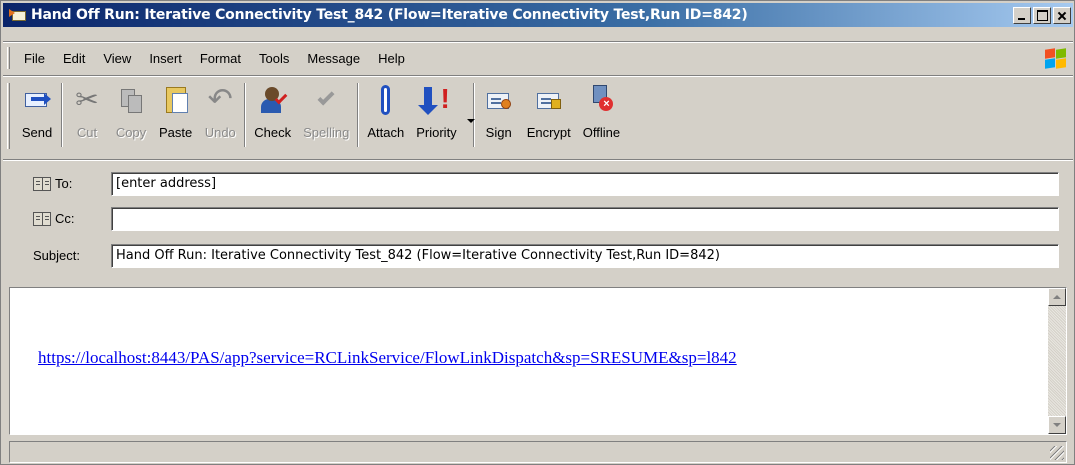  I want to click on chevron-down-icon, so click(470, 121).